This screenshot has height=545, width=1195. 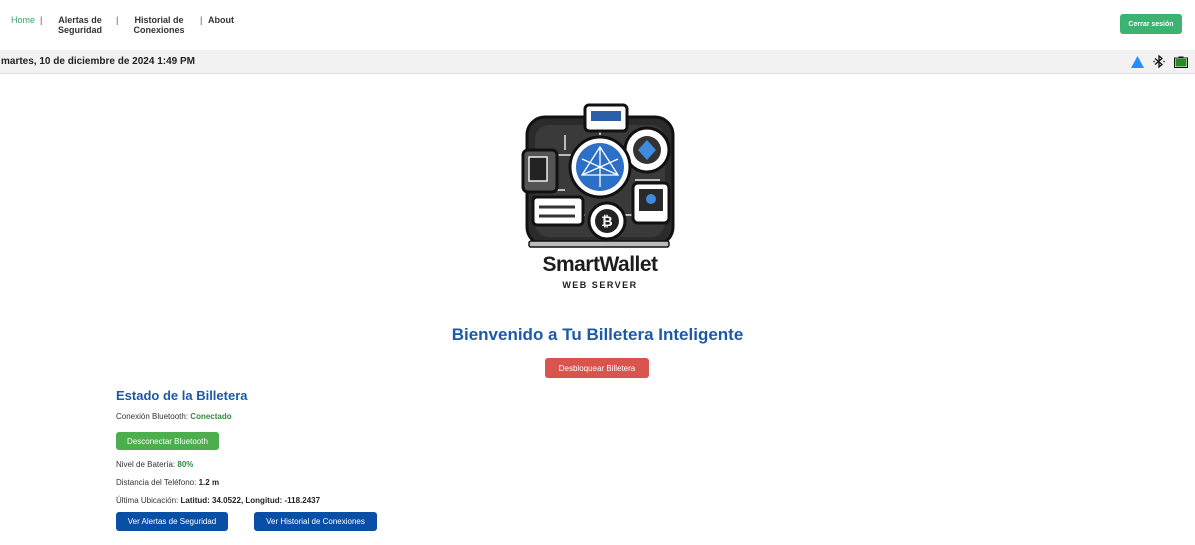 I want to click on battery-row: Nivel de Batería: 80%, so click(x=154, y=464).